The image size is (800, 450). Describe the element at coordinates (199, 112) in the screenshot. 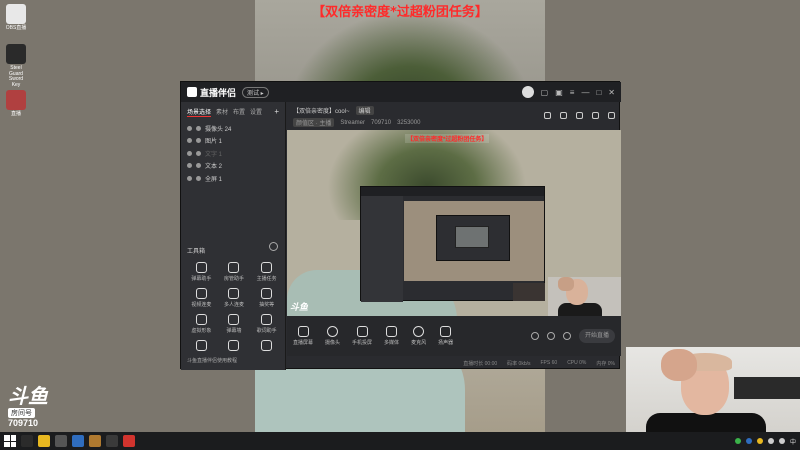

I see `tab-scene: 场景选择` at that location.